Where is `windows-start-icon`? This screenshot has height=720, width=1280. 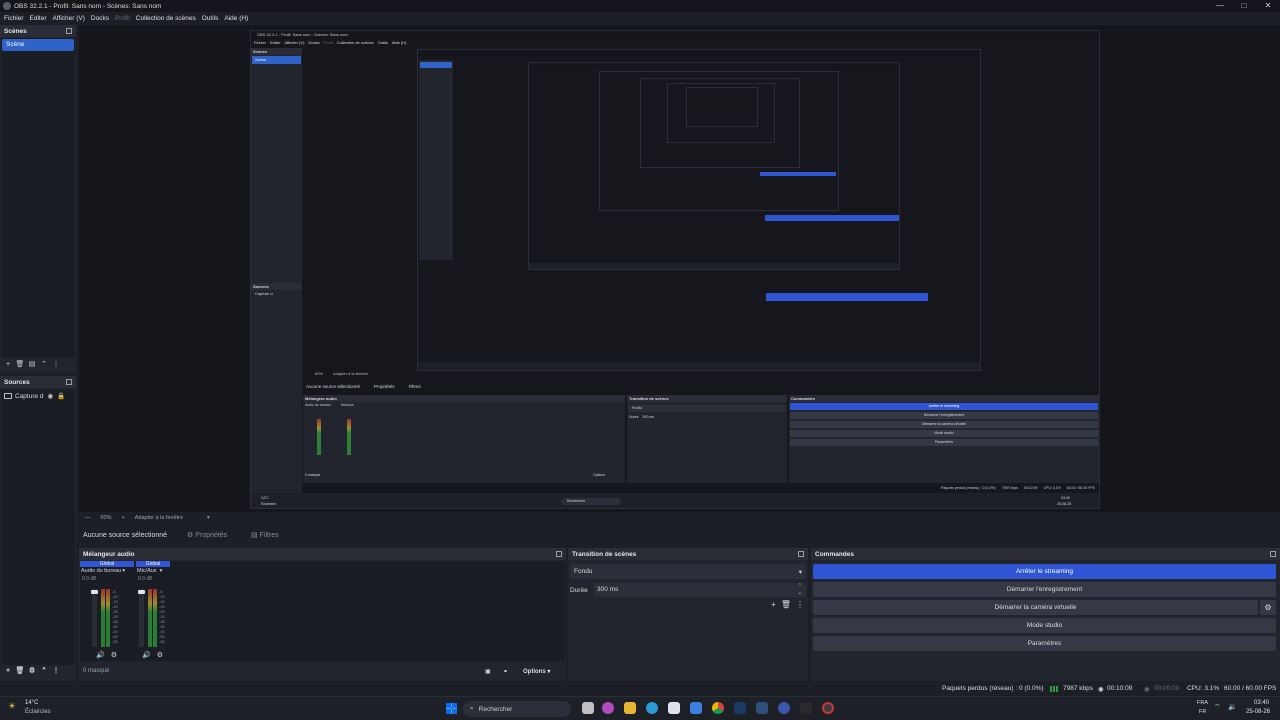
windows-start-icon is located at coordinates (451, 708).